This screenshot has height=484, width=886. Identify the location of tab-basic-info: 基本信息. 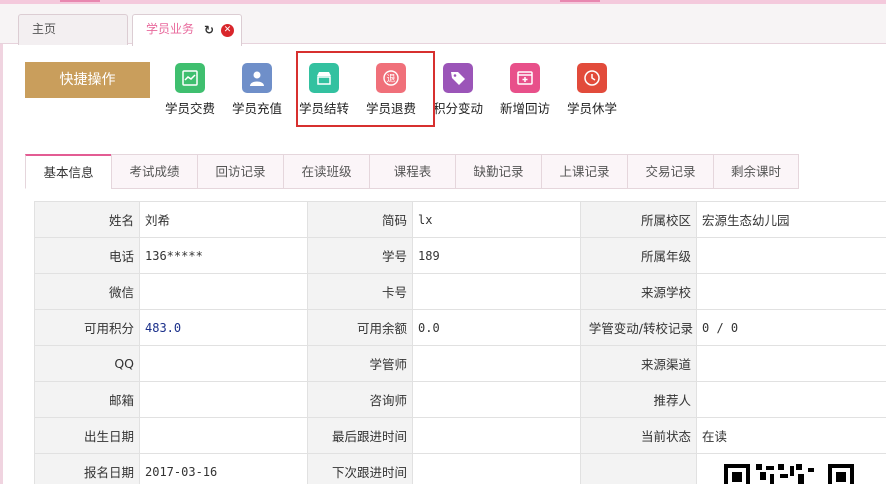
(68, 171).